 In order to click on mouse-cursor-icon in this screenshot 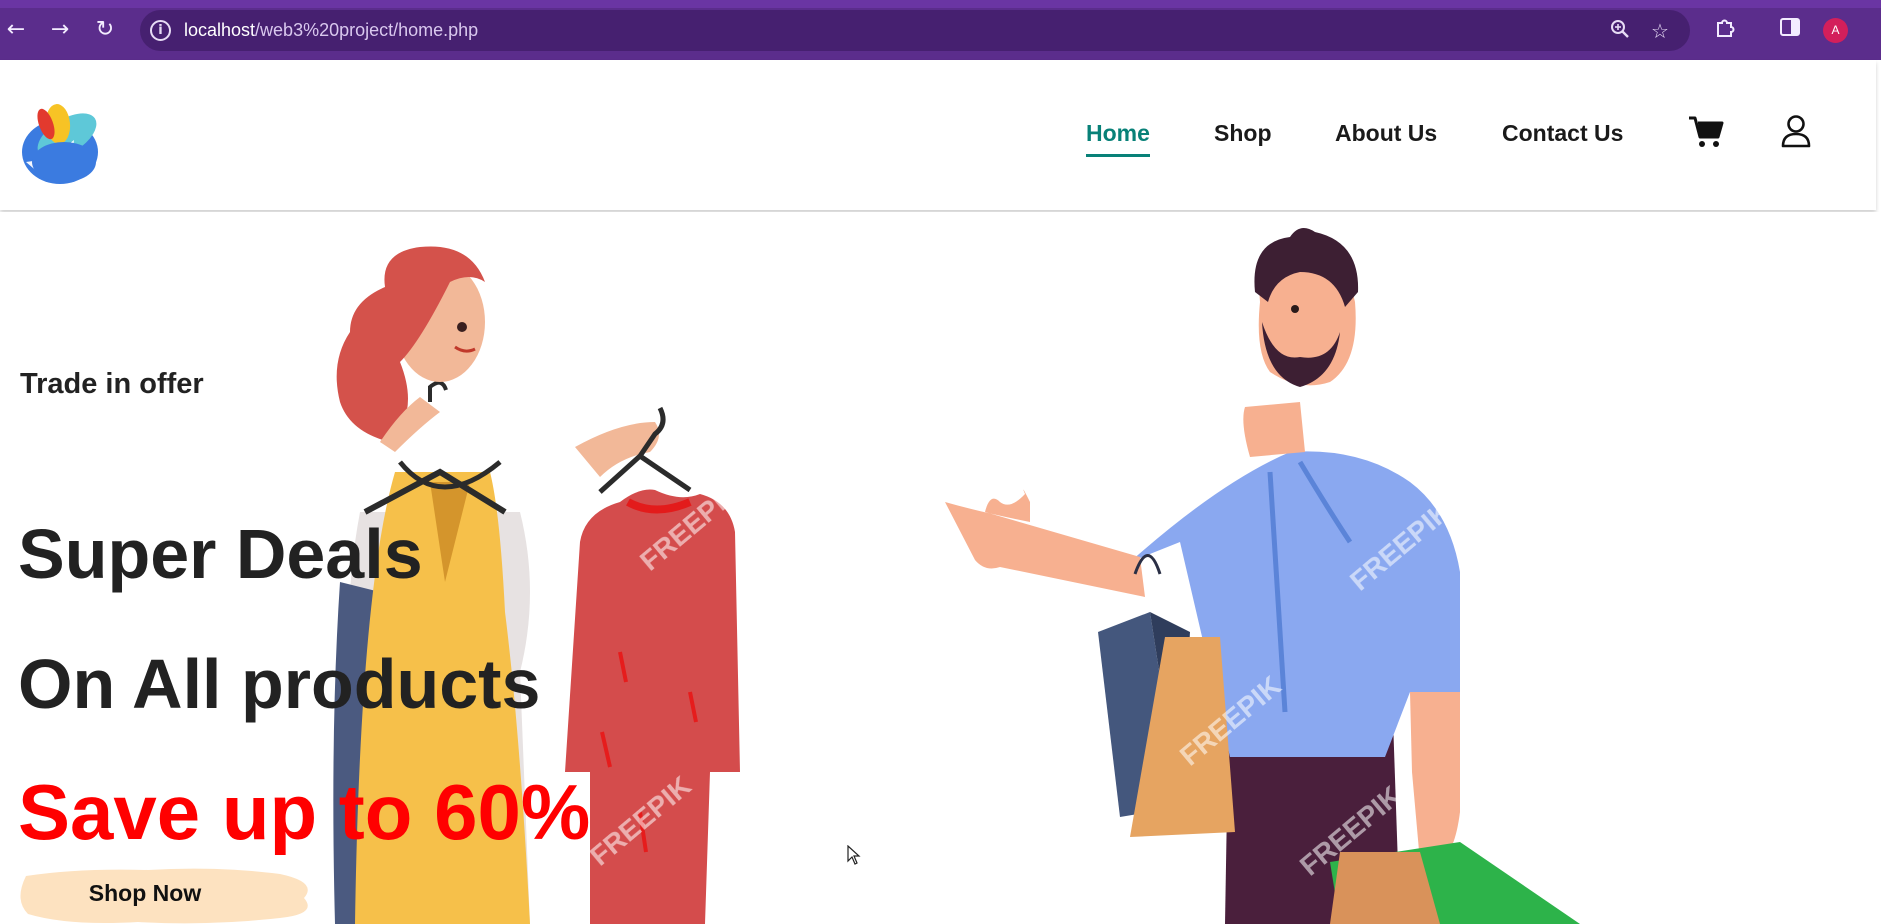, I will do `click(854, 855)`.